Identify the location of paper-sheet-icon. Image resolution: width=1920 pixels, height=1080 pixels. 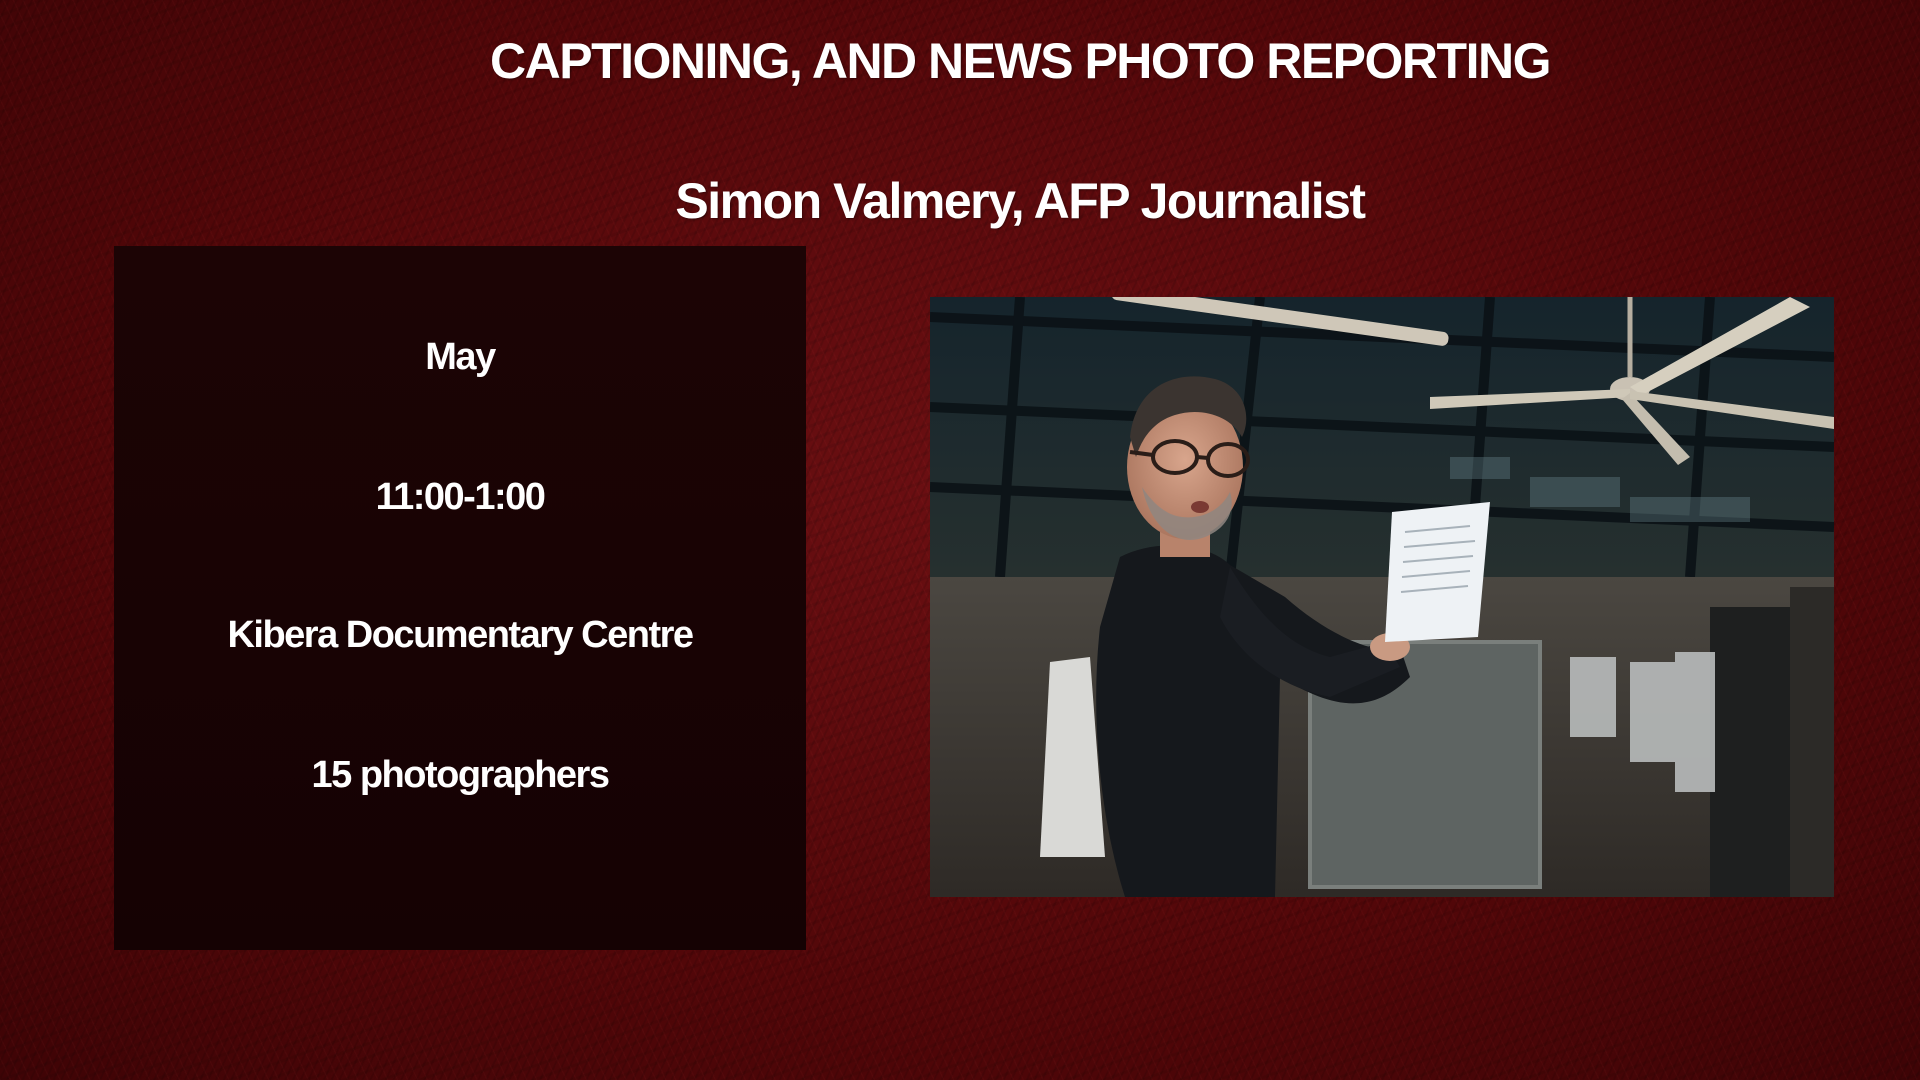
(1437, 572).